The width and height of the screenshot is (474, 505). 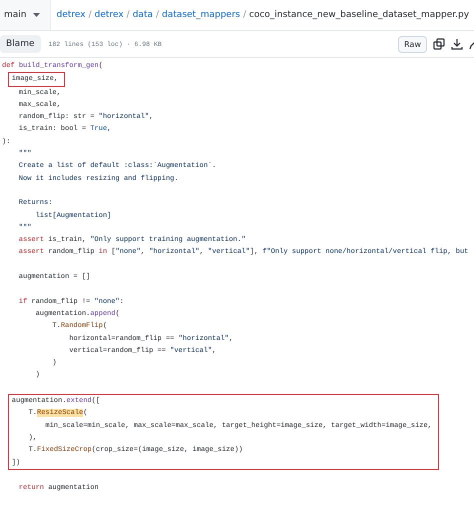 What do you see at coordinates (142, 15) in the screenshot?
I see `breadcrumb-link: data` at bounding box center [142, 15].